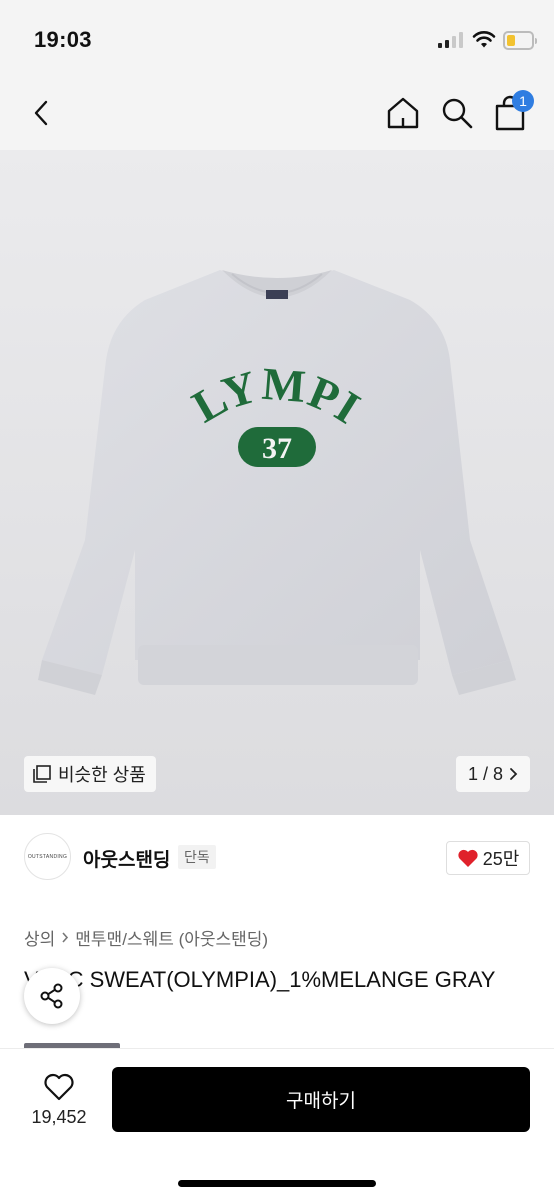 The height and width of the screenshot is (1200, 554). I want to click on similar-products-label: 비슷한 상품, so click(102, 775).